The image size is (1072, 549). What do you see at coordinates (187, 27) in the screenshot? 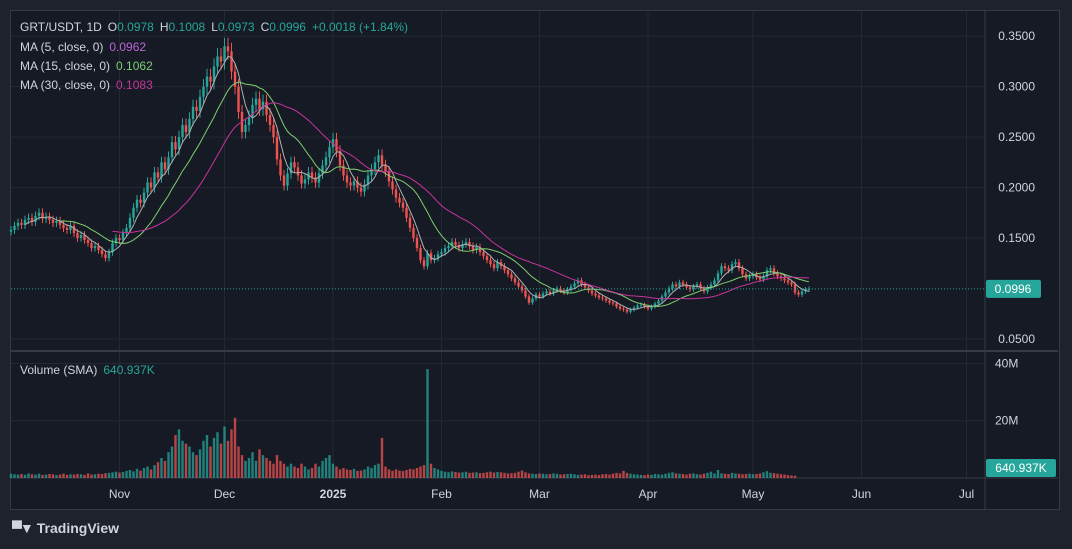
I see `high-value: 0.1008` at bounding box center [187, 27].